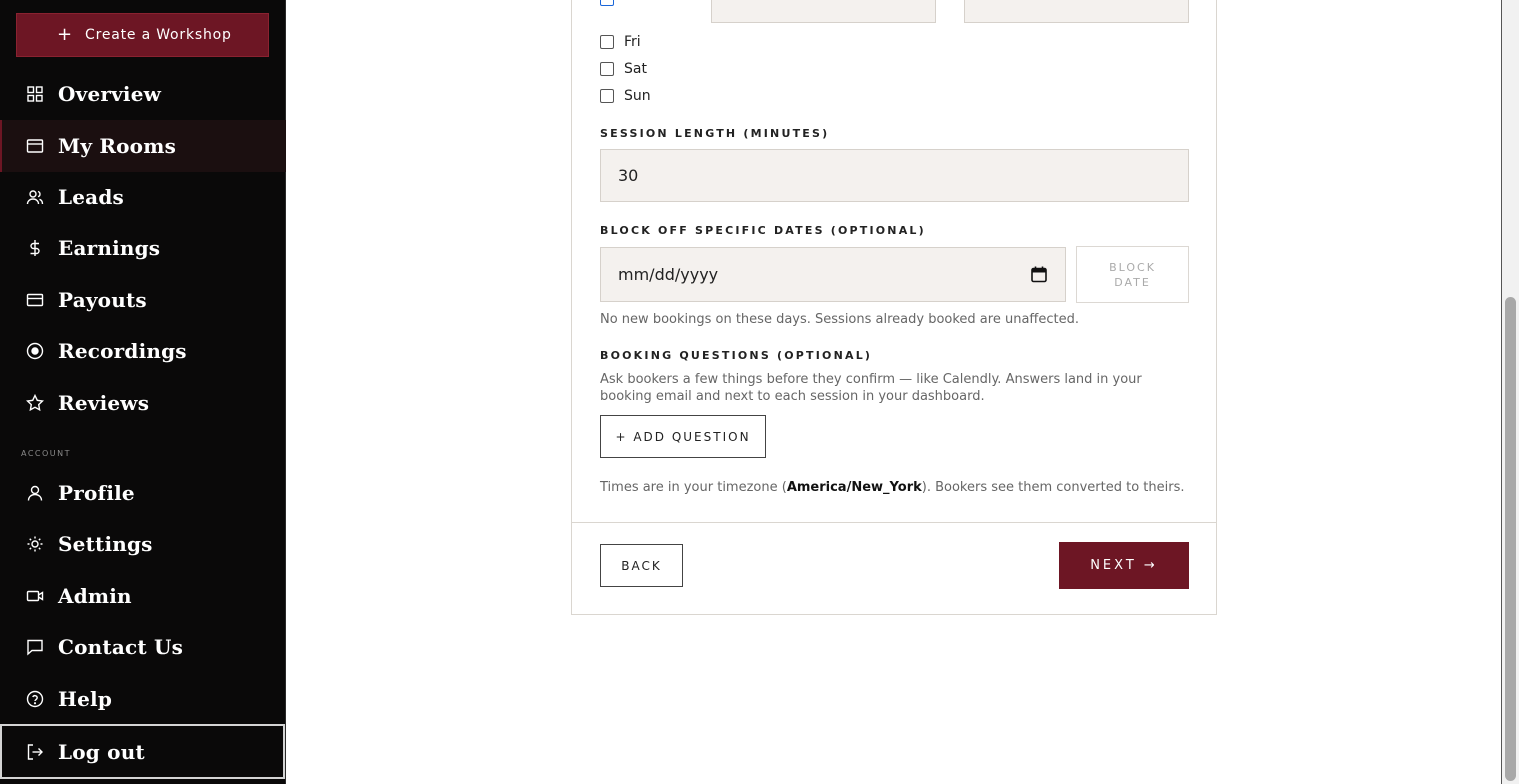  What do you see at coordinates (763, 230) in the screenshot?
I see `block-dates-label: BLOCK OFF SPECIFIC DATES (OPTIONAL)` at bounding box center [763, 230].